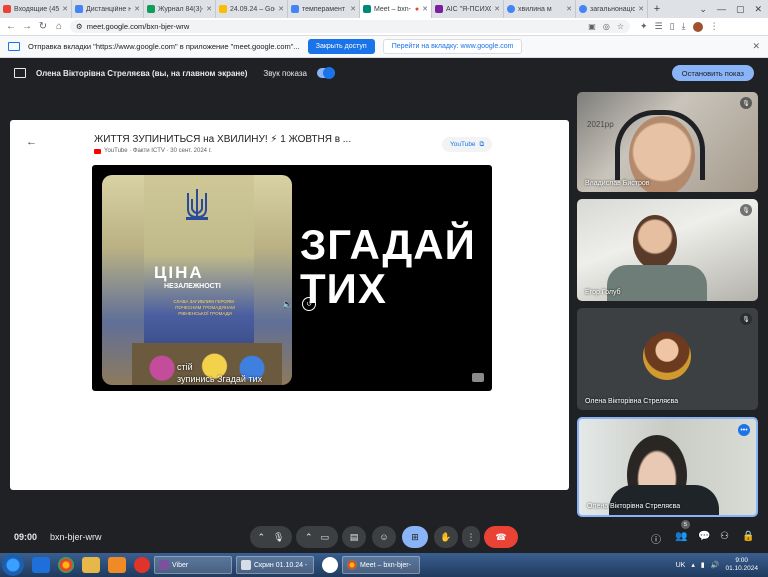 This screenshot has height=577, width=768. I want to click on captions-icon, so click(478, 377).